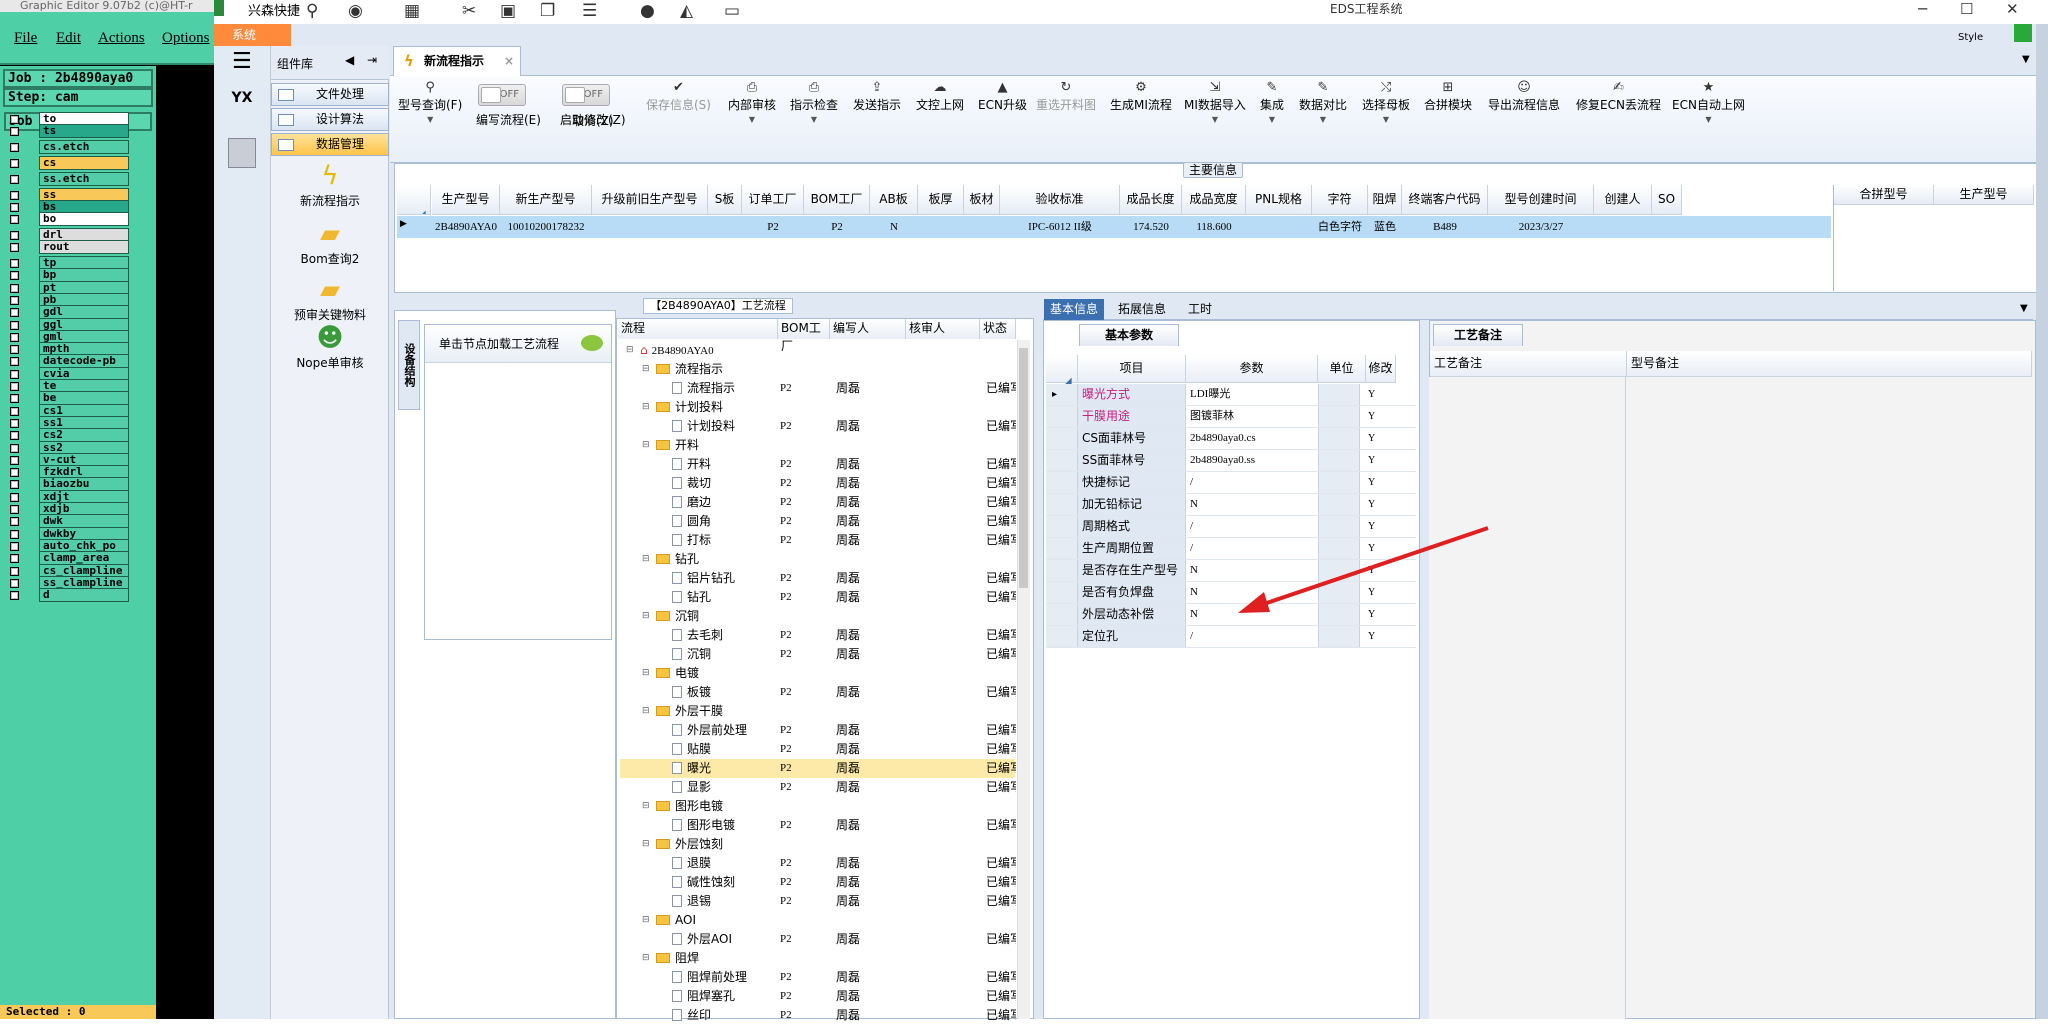 The width and height of the screenshot is (2048, 1025). I want to click on tree-node: 打标 P2 周磊 已编写, so click(818, 540).